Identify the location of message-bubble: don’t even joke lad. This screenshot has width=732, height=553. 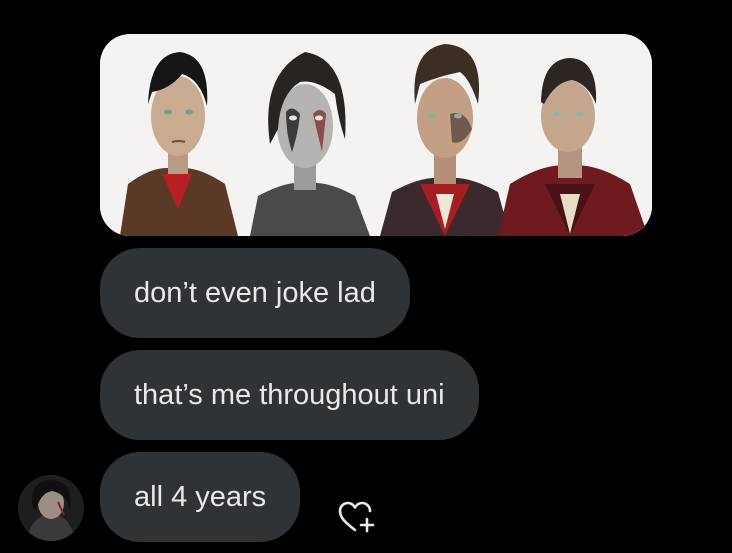
(255, 293).